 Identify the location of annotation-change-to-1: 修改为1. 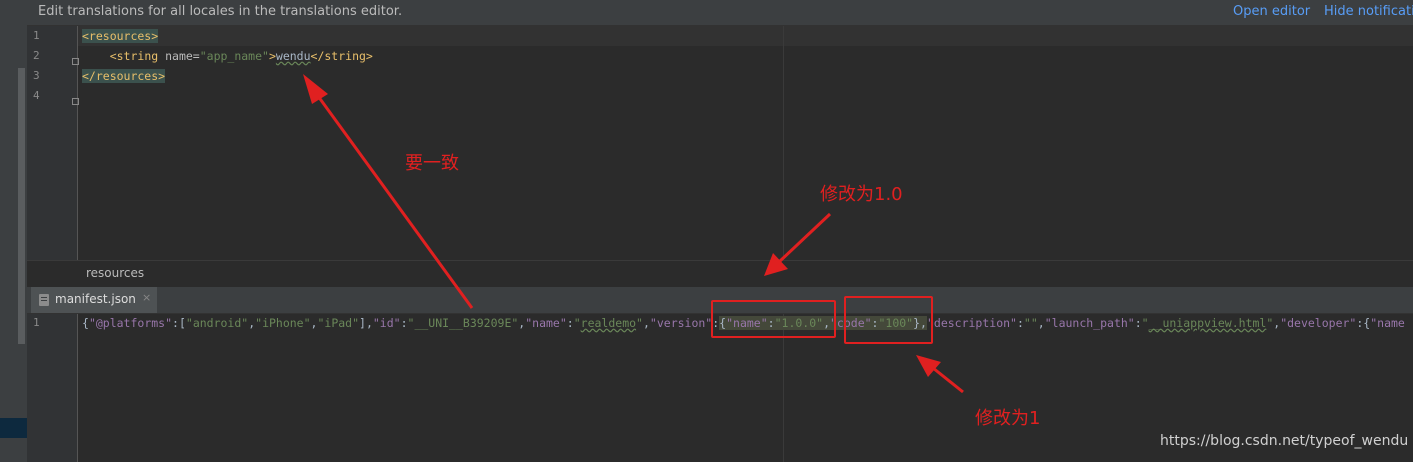
(1008, 418).